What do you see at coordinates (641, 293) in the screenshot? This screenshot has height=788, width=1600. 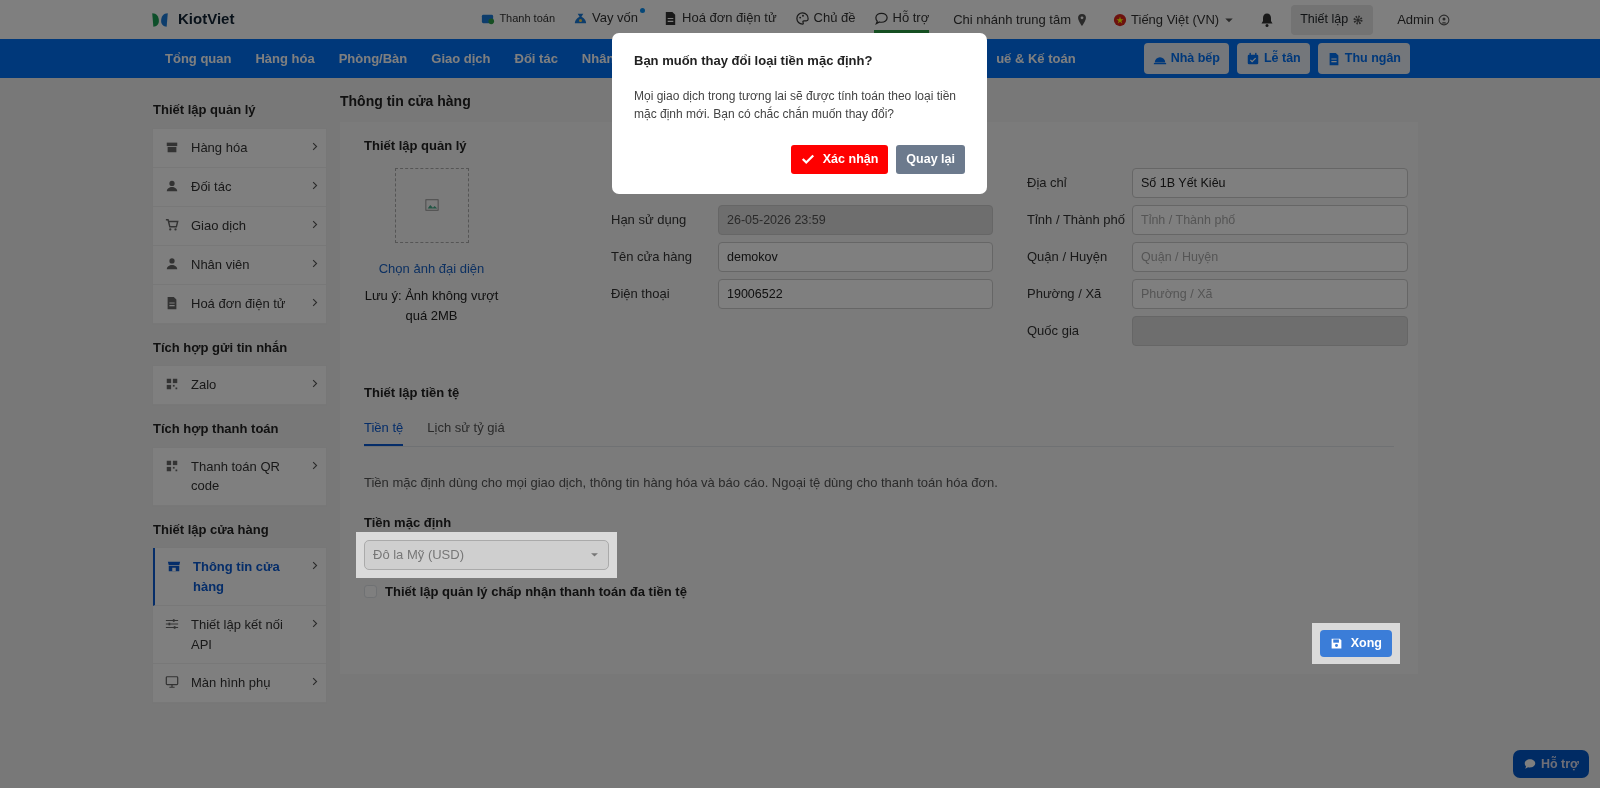 I see `field-label: Điện thoại` at bounding box center [641, 293].